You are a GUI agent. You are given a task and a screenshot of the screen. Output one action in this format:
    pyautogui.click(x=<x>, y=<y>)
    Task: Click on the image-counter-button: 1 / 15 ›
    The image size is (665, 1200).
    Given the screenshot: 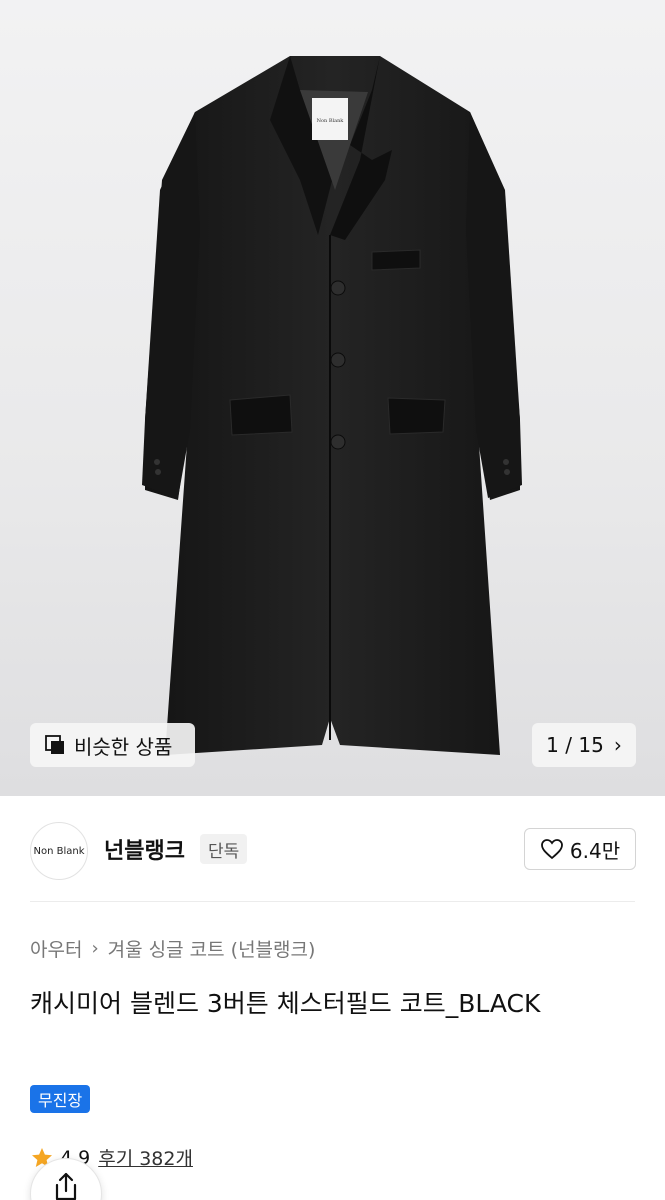 What is the action you would take?
    pyautogui.click(x=584, y=745)
    